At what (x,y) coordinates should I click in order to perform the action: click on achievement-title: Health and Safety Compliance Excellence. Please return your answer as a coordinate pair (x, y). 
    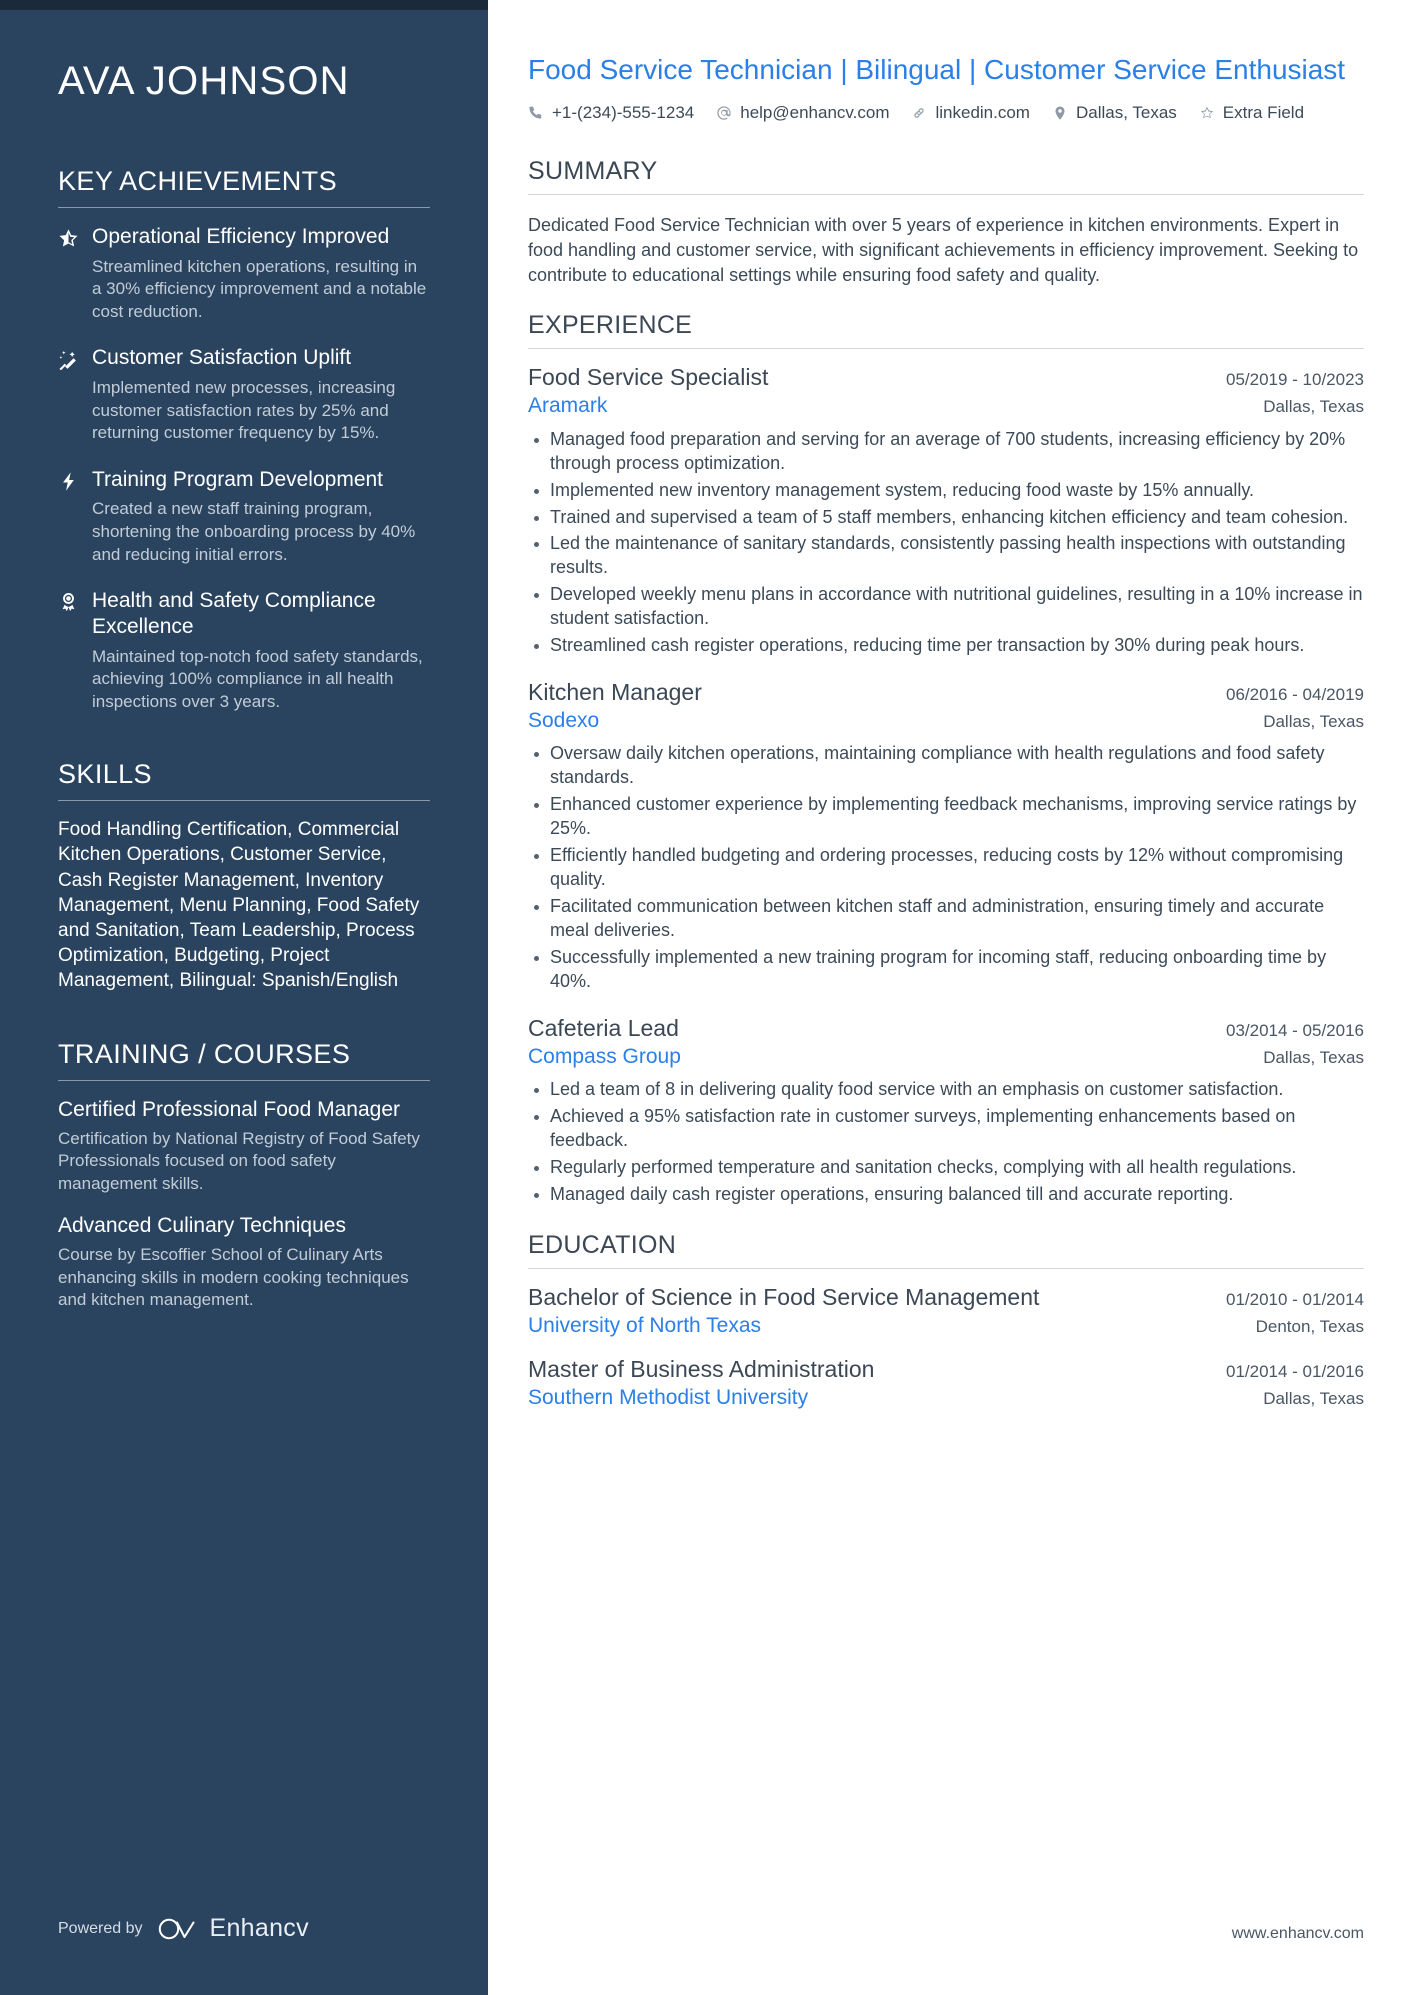
    Looking at the image, I should click on (234, 613).